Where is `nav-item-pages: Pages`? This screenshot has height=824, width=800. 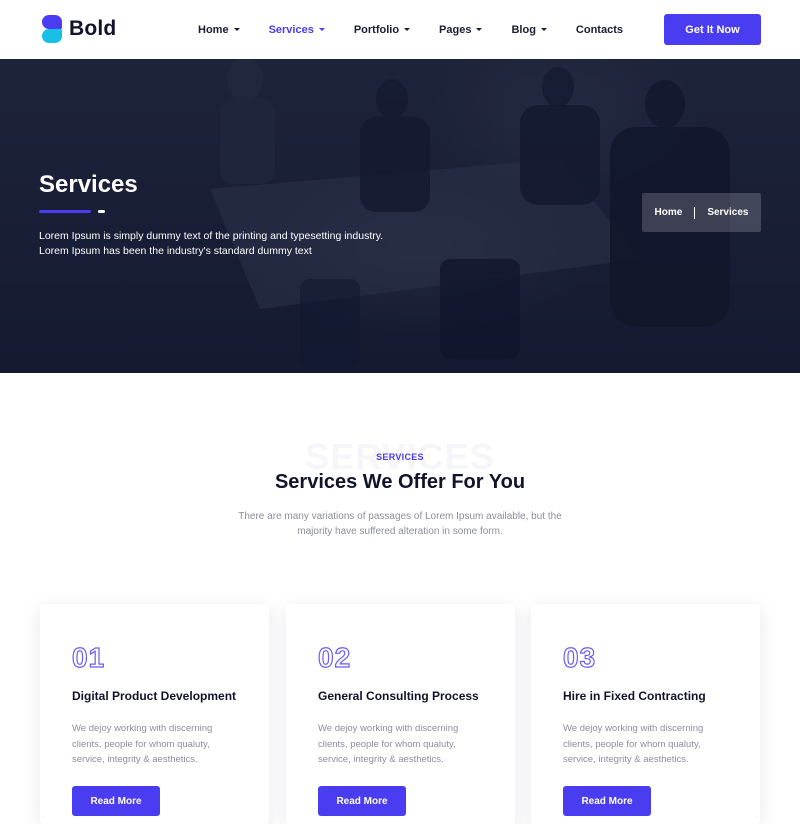
nav-item-pages: Pages is located at coordinates (461, 29).